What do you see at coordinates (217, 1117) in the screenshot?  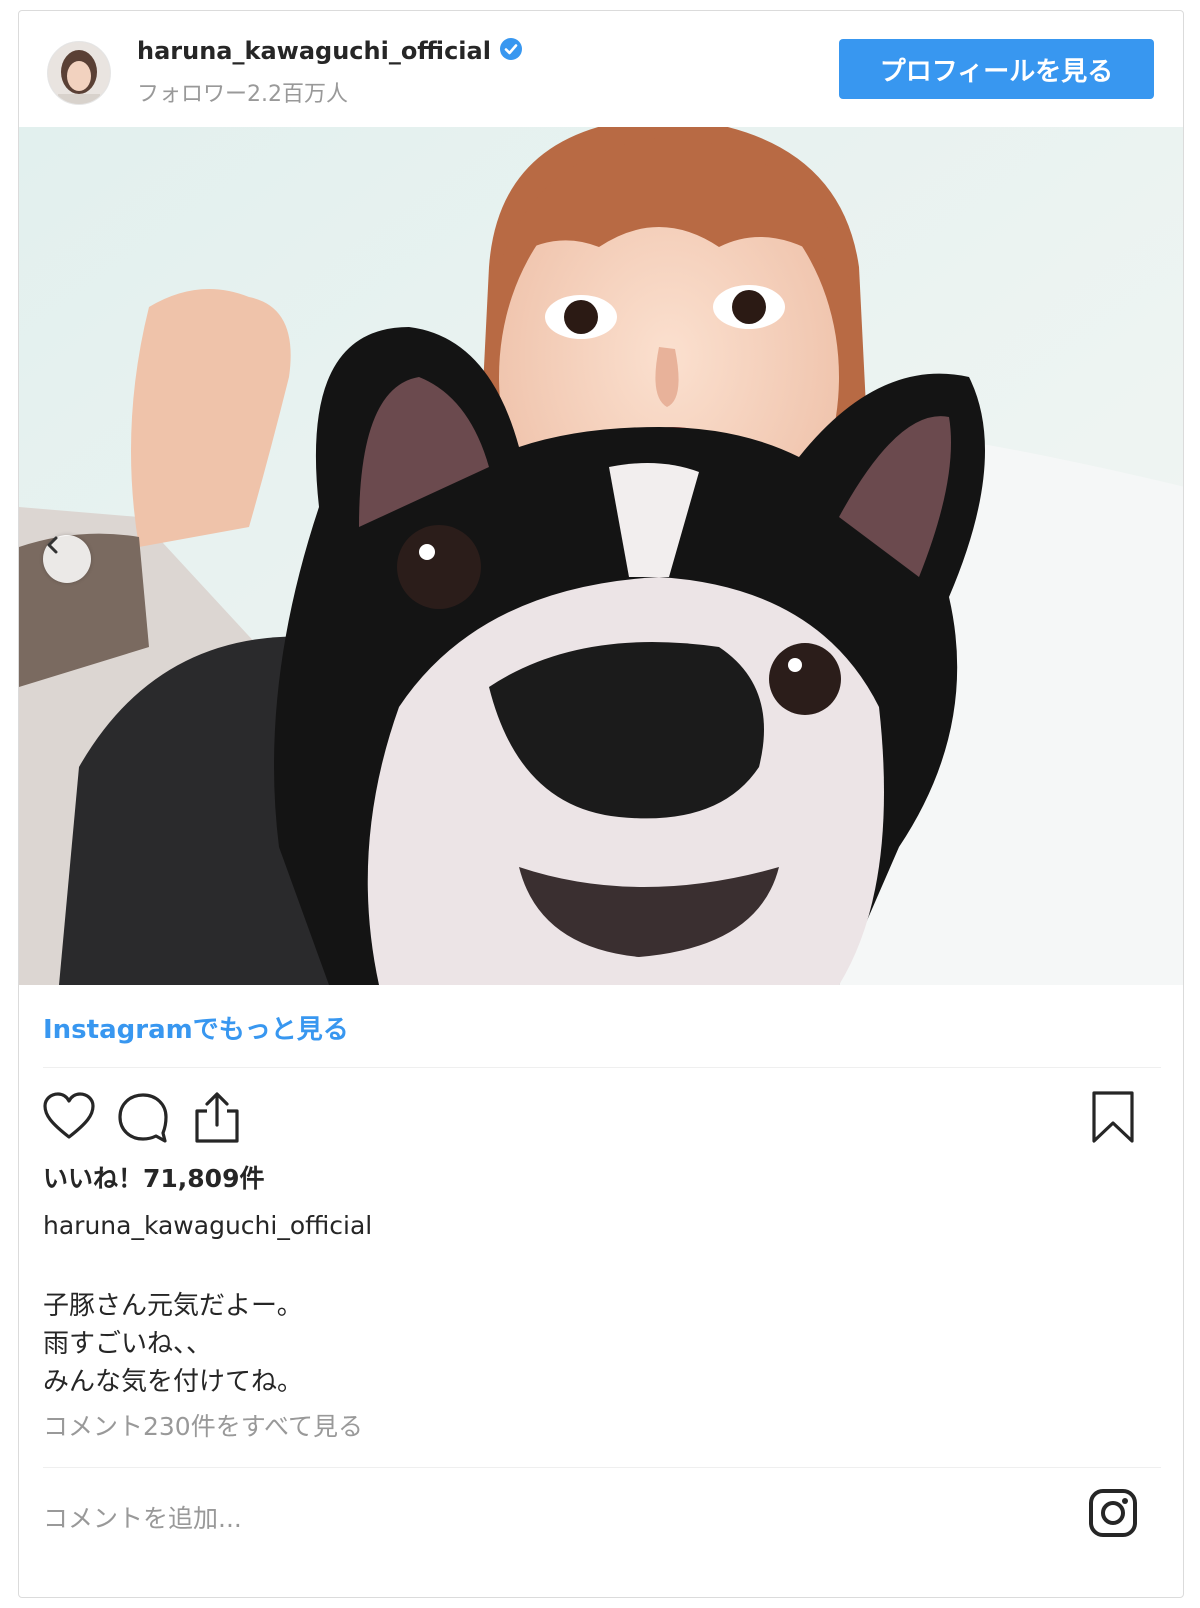 I see `share-button` at bounding box center [217, 1117].